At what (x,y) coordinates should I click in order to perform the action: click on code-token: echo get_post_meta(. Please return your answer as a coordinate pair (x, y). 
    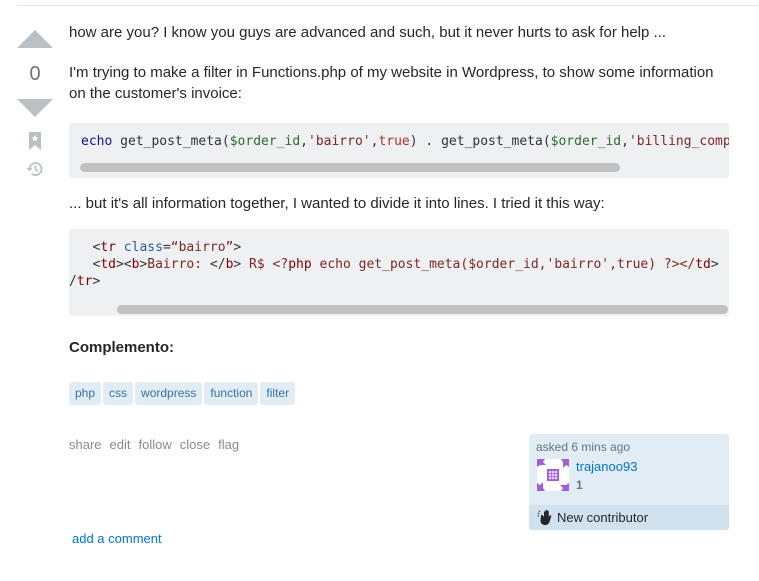
    Looking at the image, I should click on (390, 264).